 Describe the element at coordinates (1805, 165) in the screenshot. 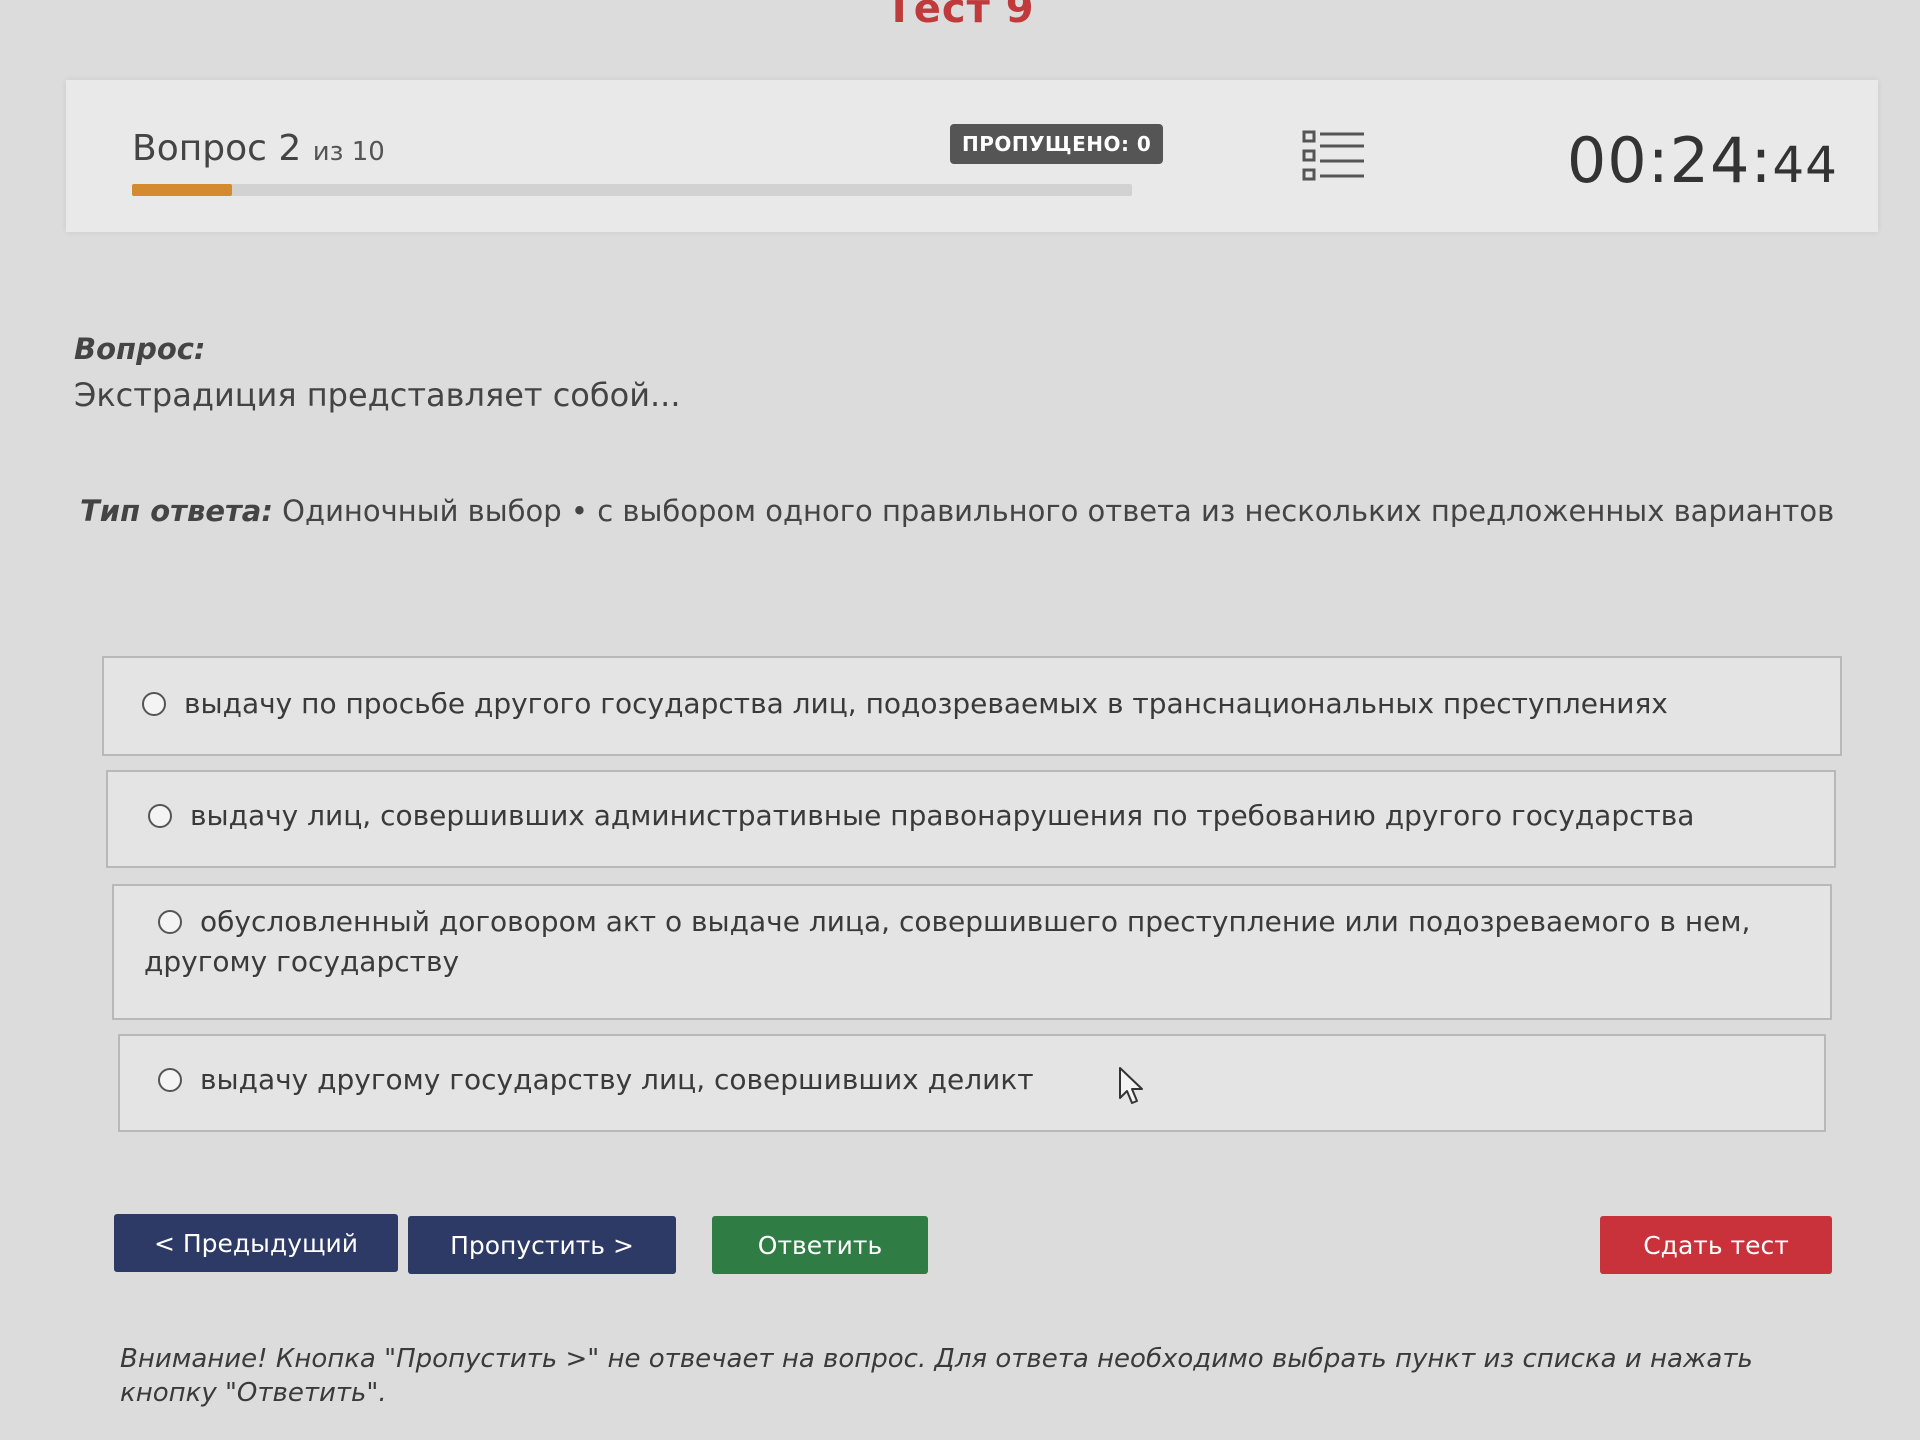

I see `timer-seconds: 44` at that location.